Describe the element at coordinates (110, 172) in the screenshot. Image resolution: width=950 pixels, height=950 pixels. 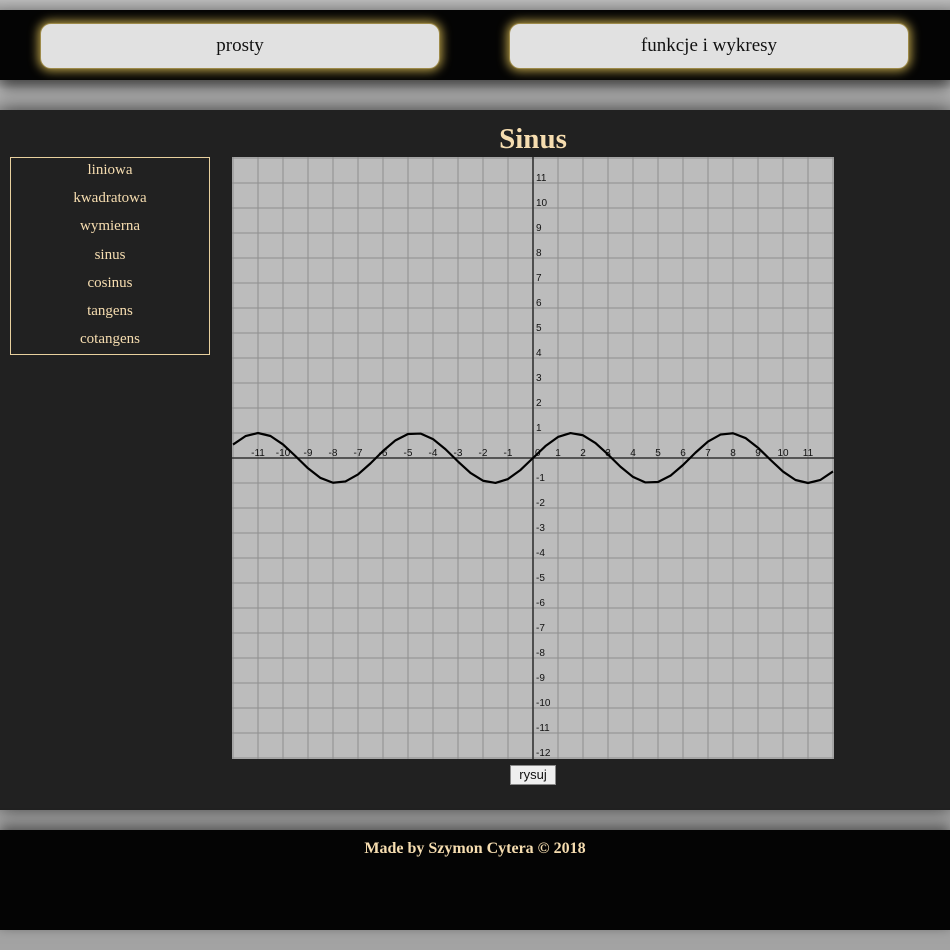
I see `menu-item-liniowa: liniowa` at that location.